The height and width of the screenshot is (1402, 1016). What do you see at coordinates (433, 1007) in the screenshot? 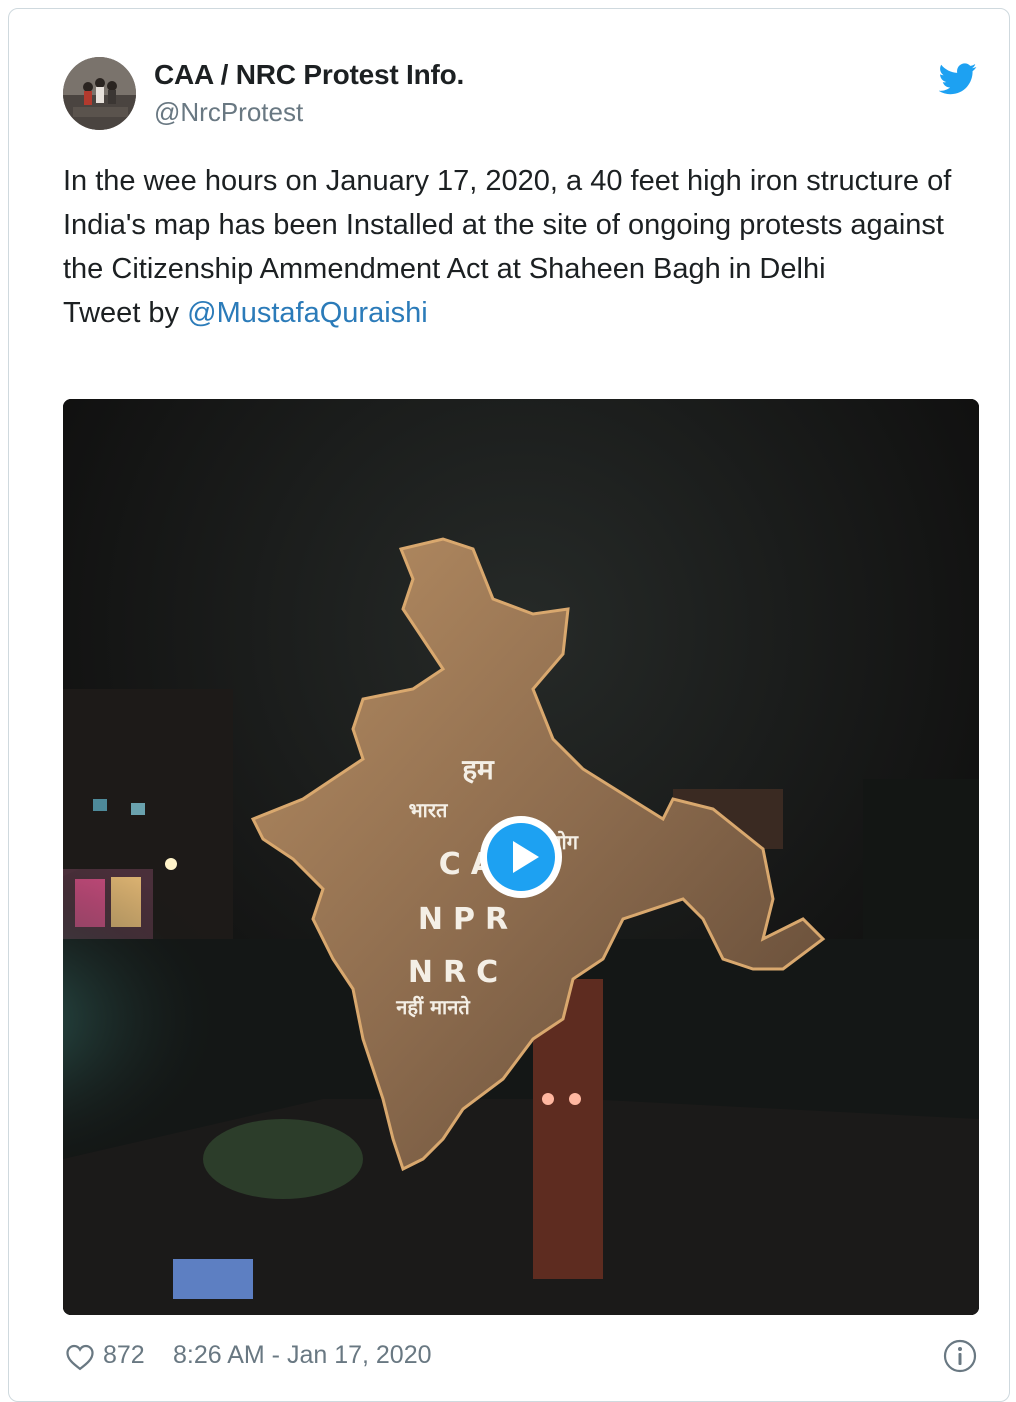
I see `overlay-line-6: नहीं मानते` at bounding box center [433, 1007].